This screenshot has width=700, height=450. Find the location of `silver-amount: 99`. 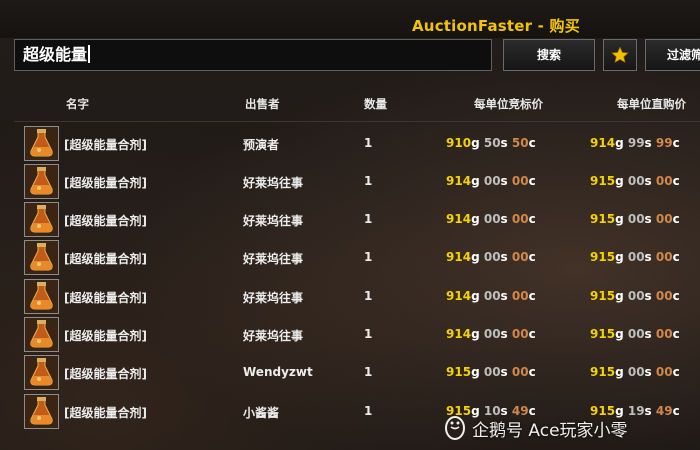

silver-amount: 99 is located at coordinates (636, 143).